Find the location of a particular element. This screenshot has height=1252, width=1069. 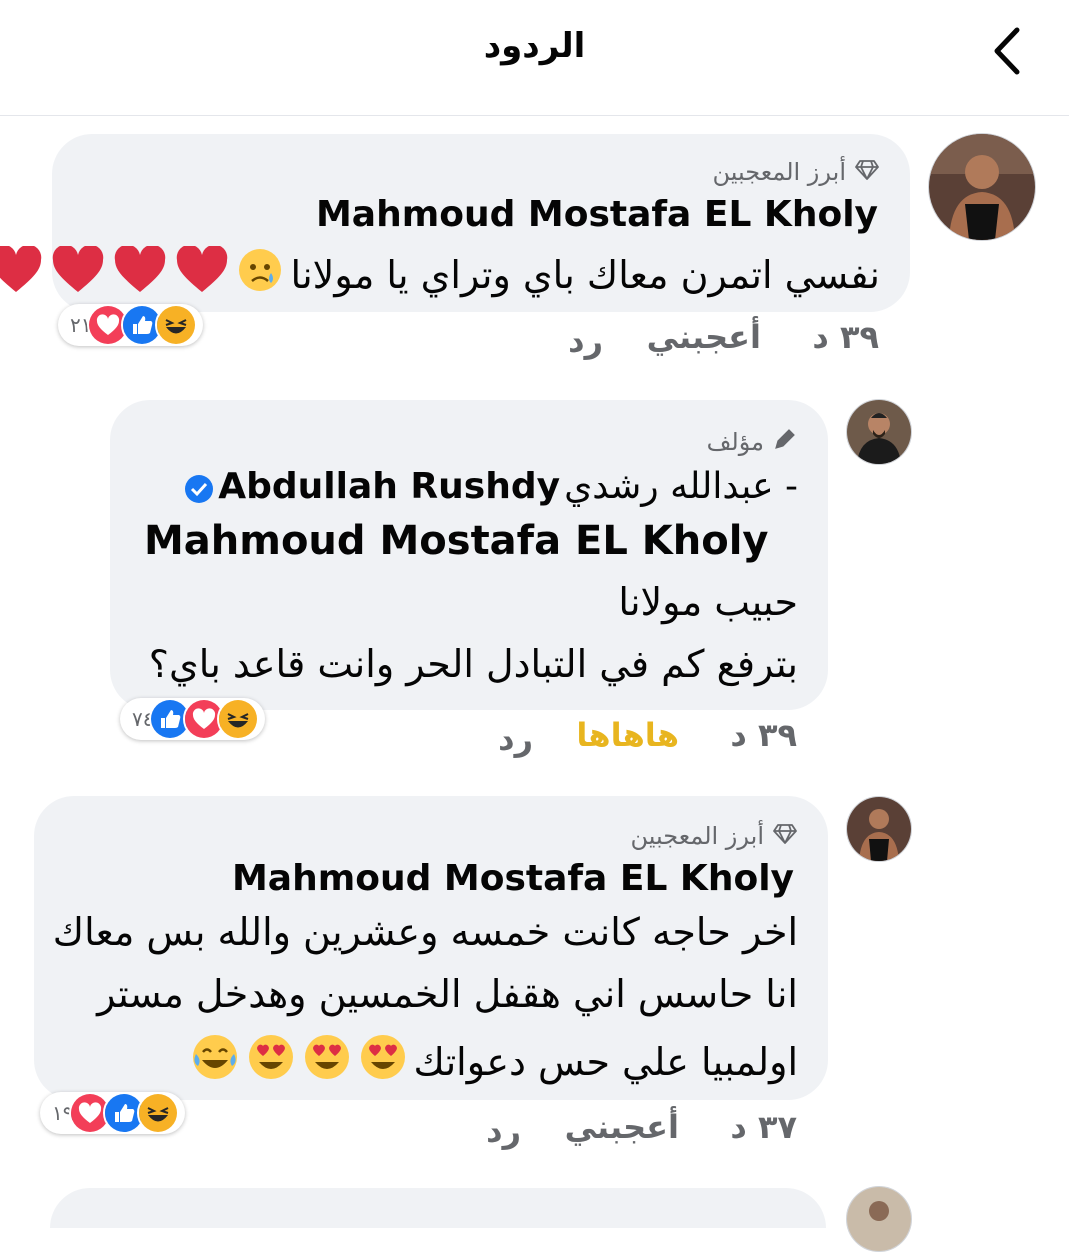

chevron-left-icon is located at coordinates (1009, 51).